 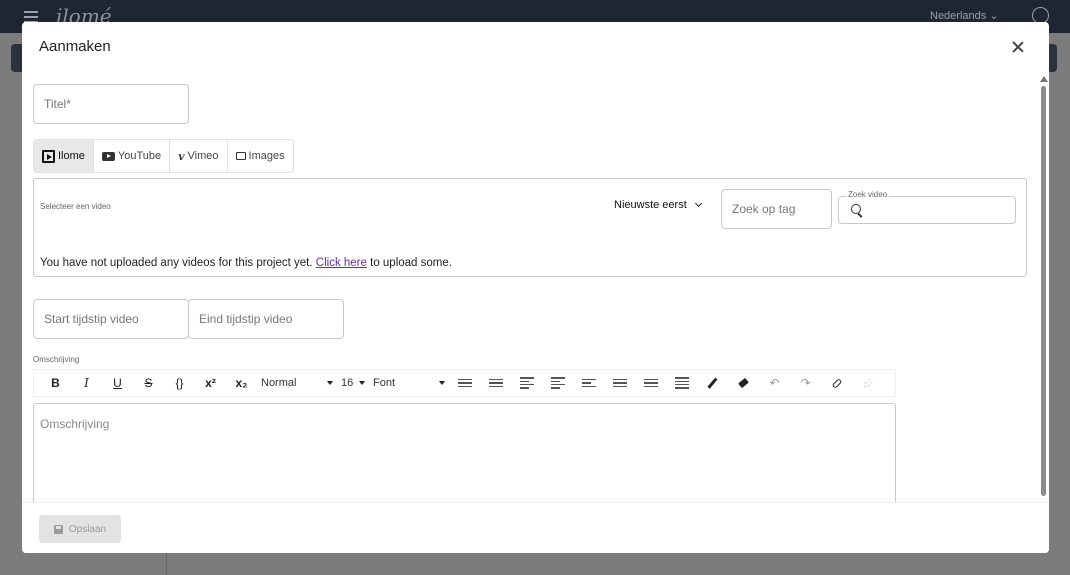 I want to click on save-button-label: Opslaan, so click(x=87, y=529).